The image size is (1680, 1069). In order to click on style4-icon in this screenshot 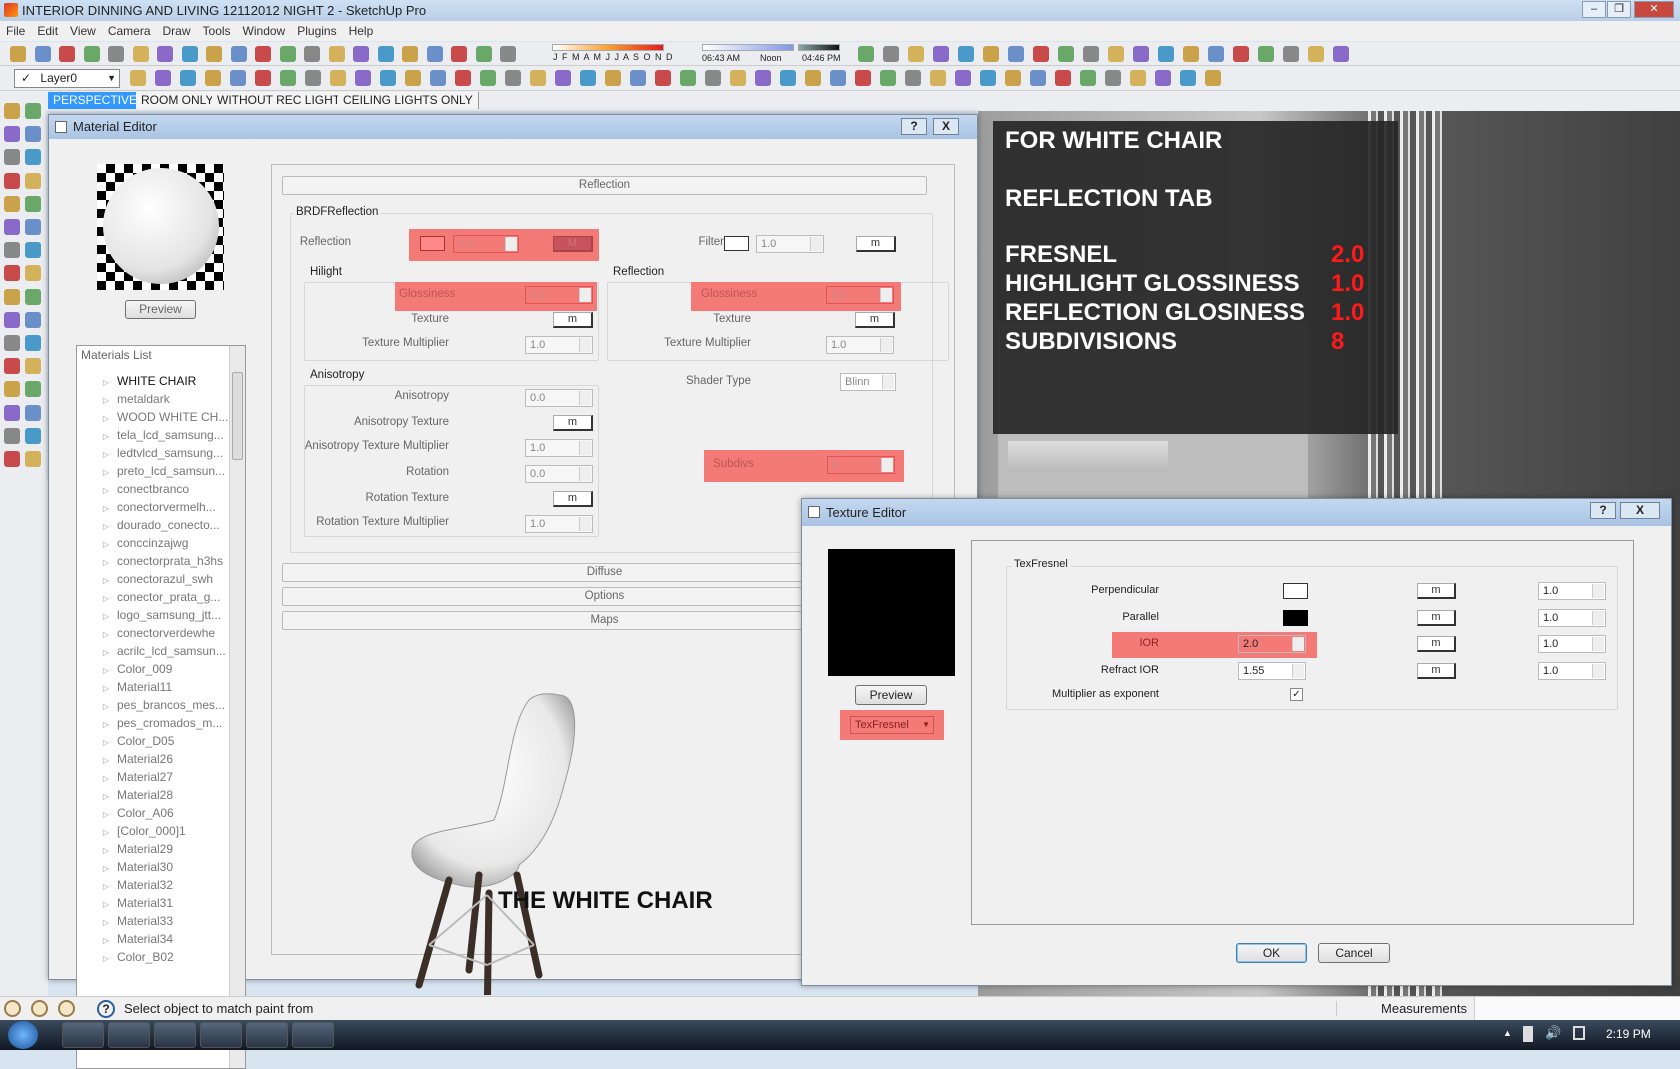, I will do `click(538, 78)`.